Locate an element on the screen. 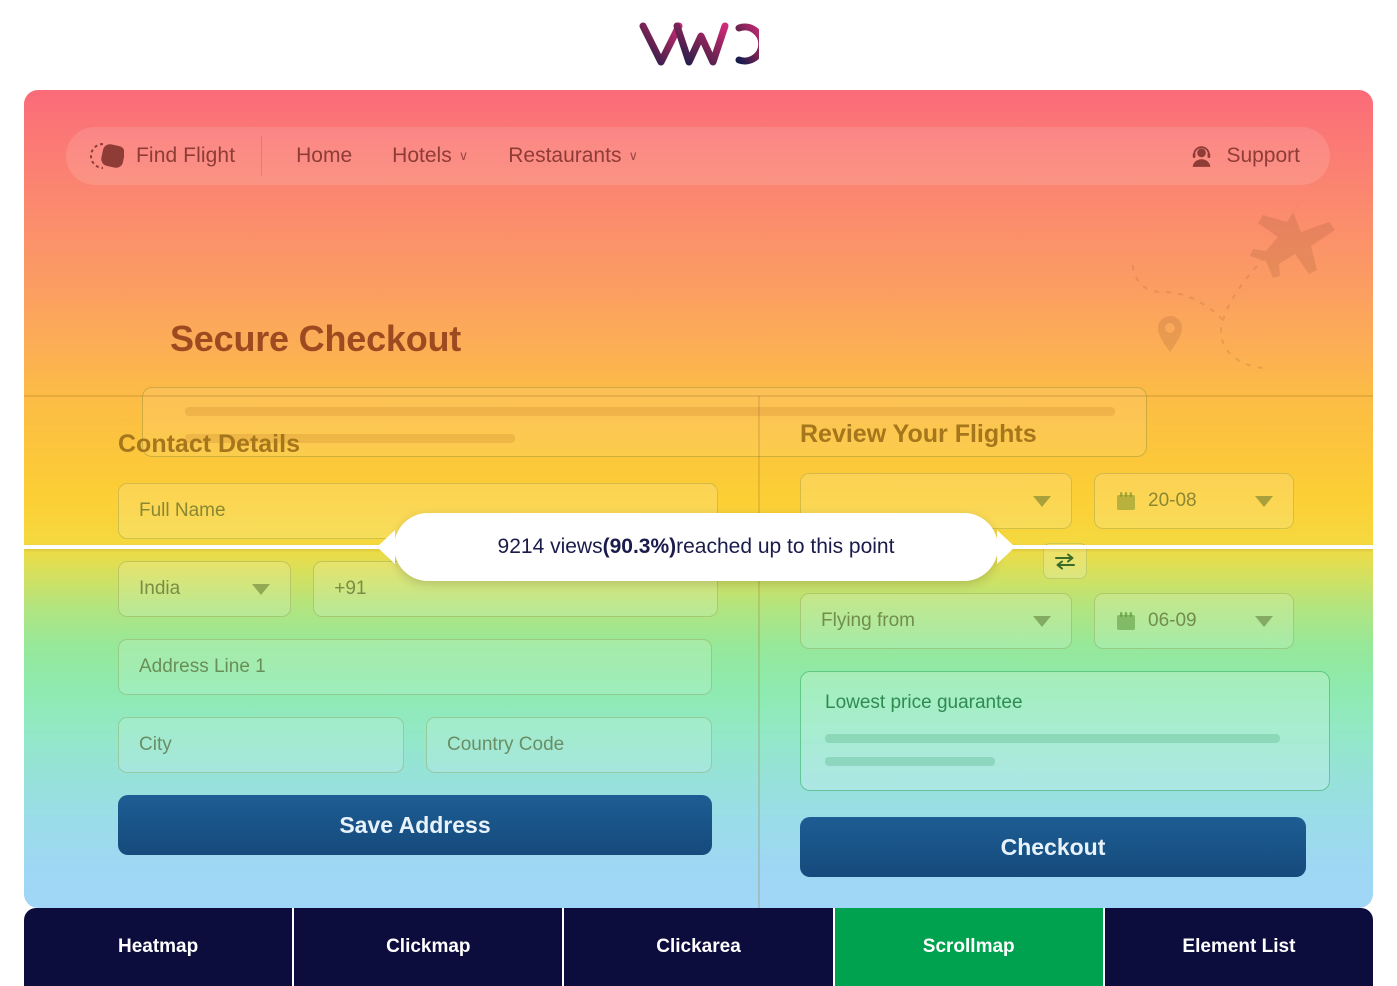 The width and height of the screenshot is (1397, 986). app-header is located at coordinates (698, 44).